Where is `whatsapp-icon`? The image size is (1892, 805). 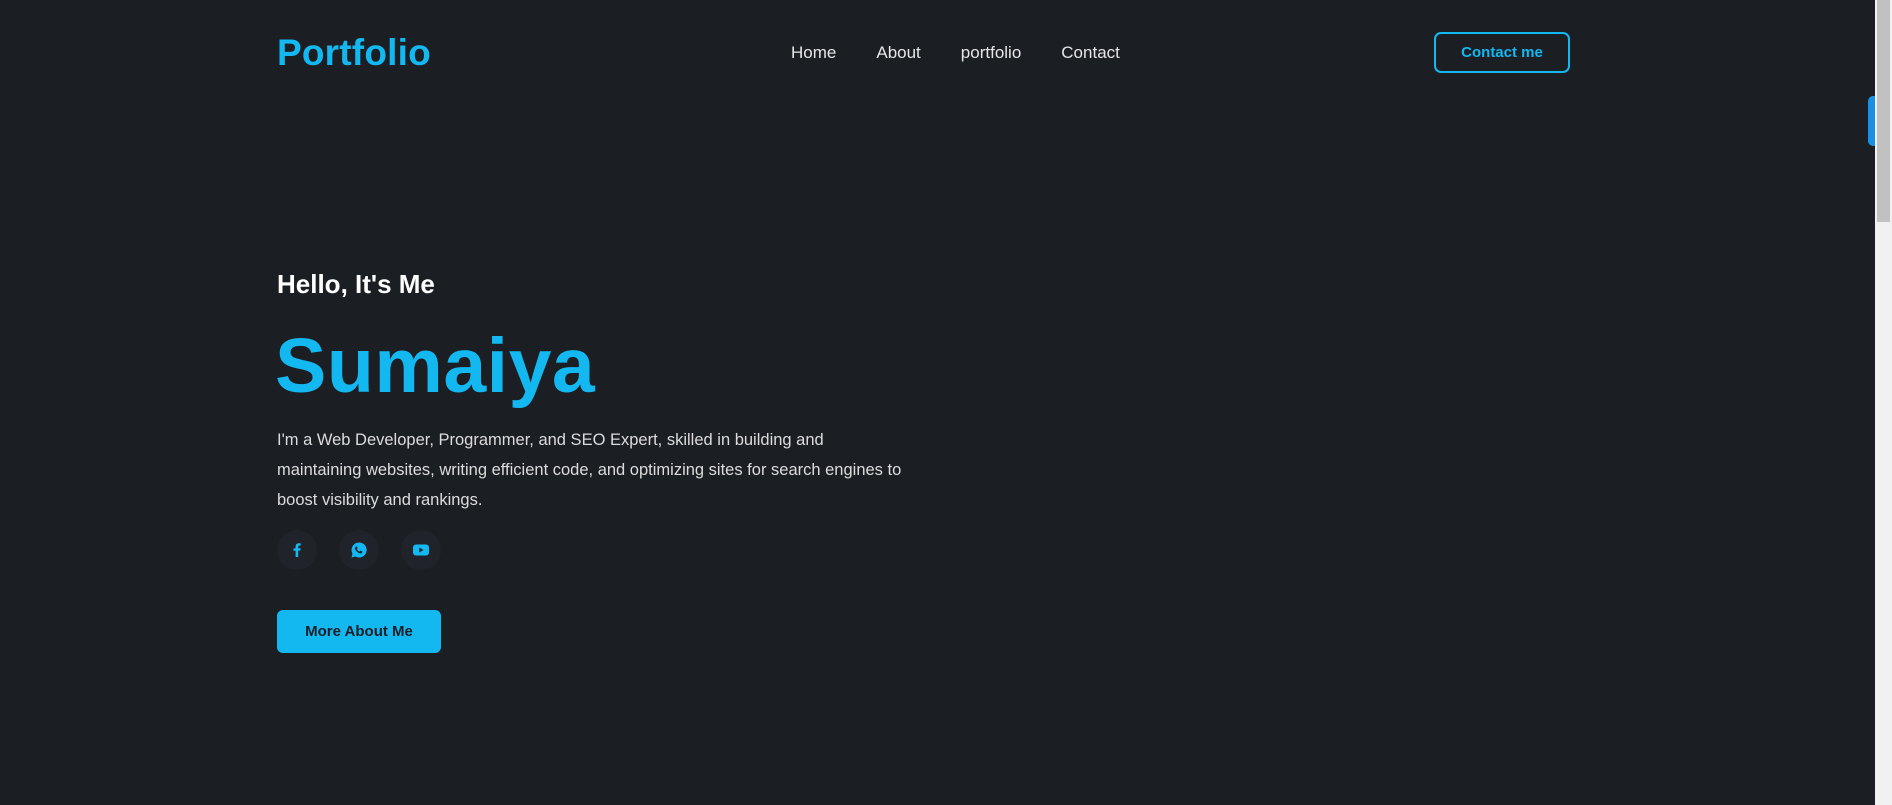 whatsapp-icon is located at coordinates (359, 550).